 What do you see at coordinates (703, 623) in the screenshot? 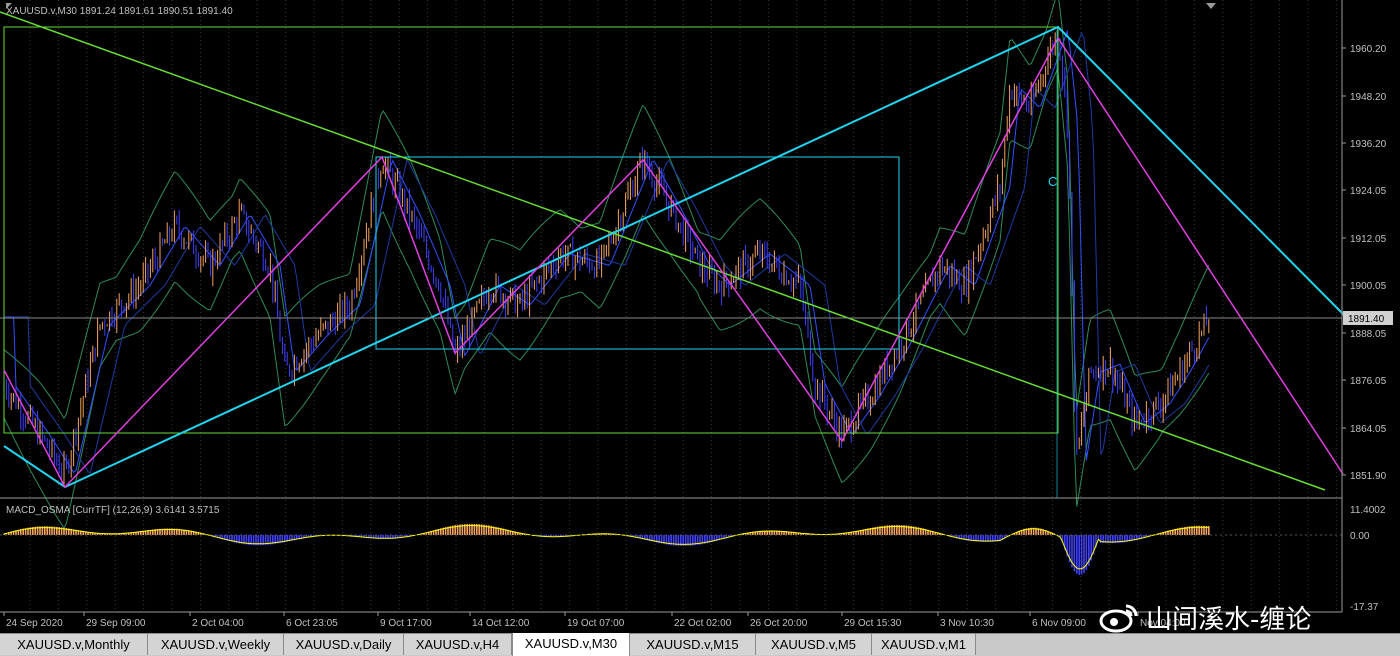
I see `time-tick-label: 22 Oct 02:00` at bounding box center [703, 623].